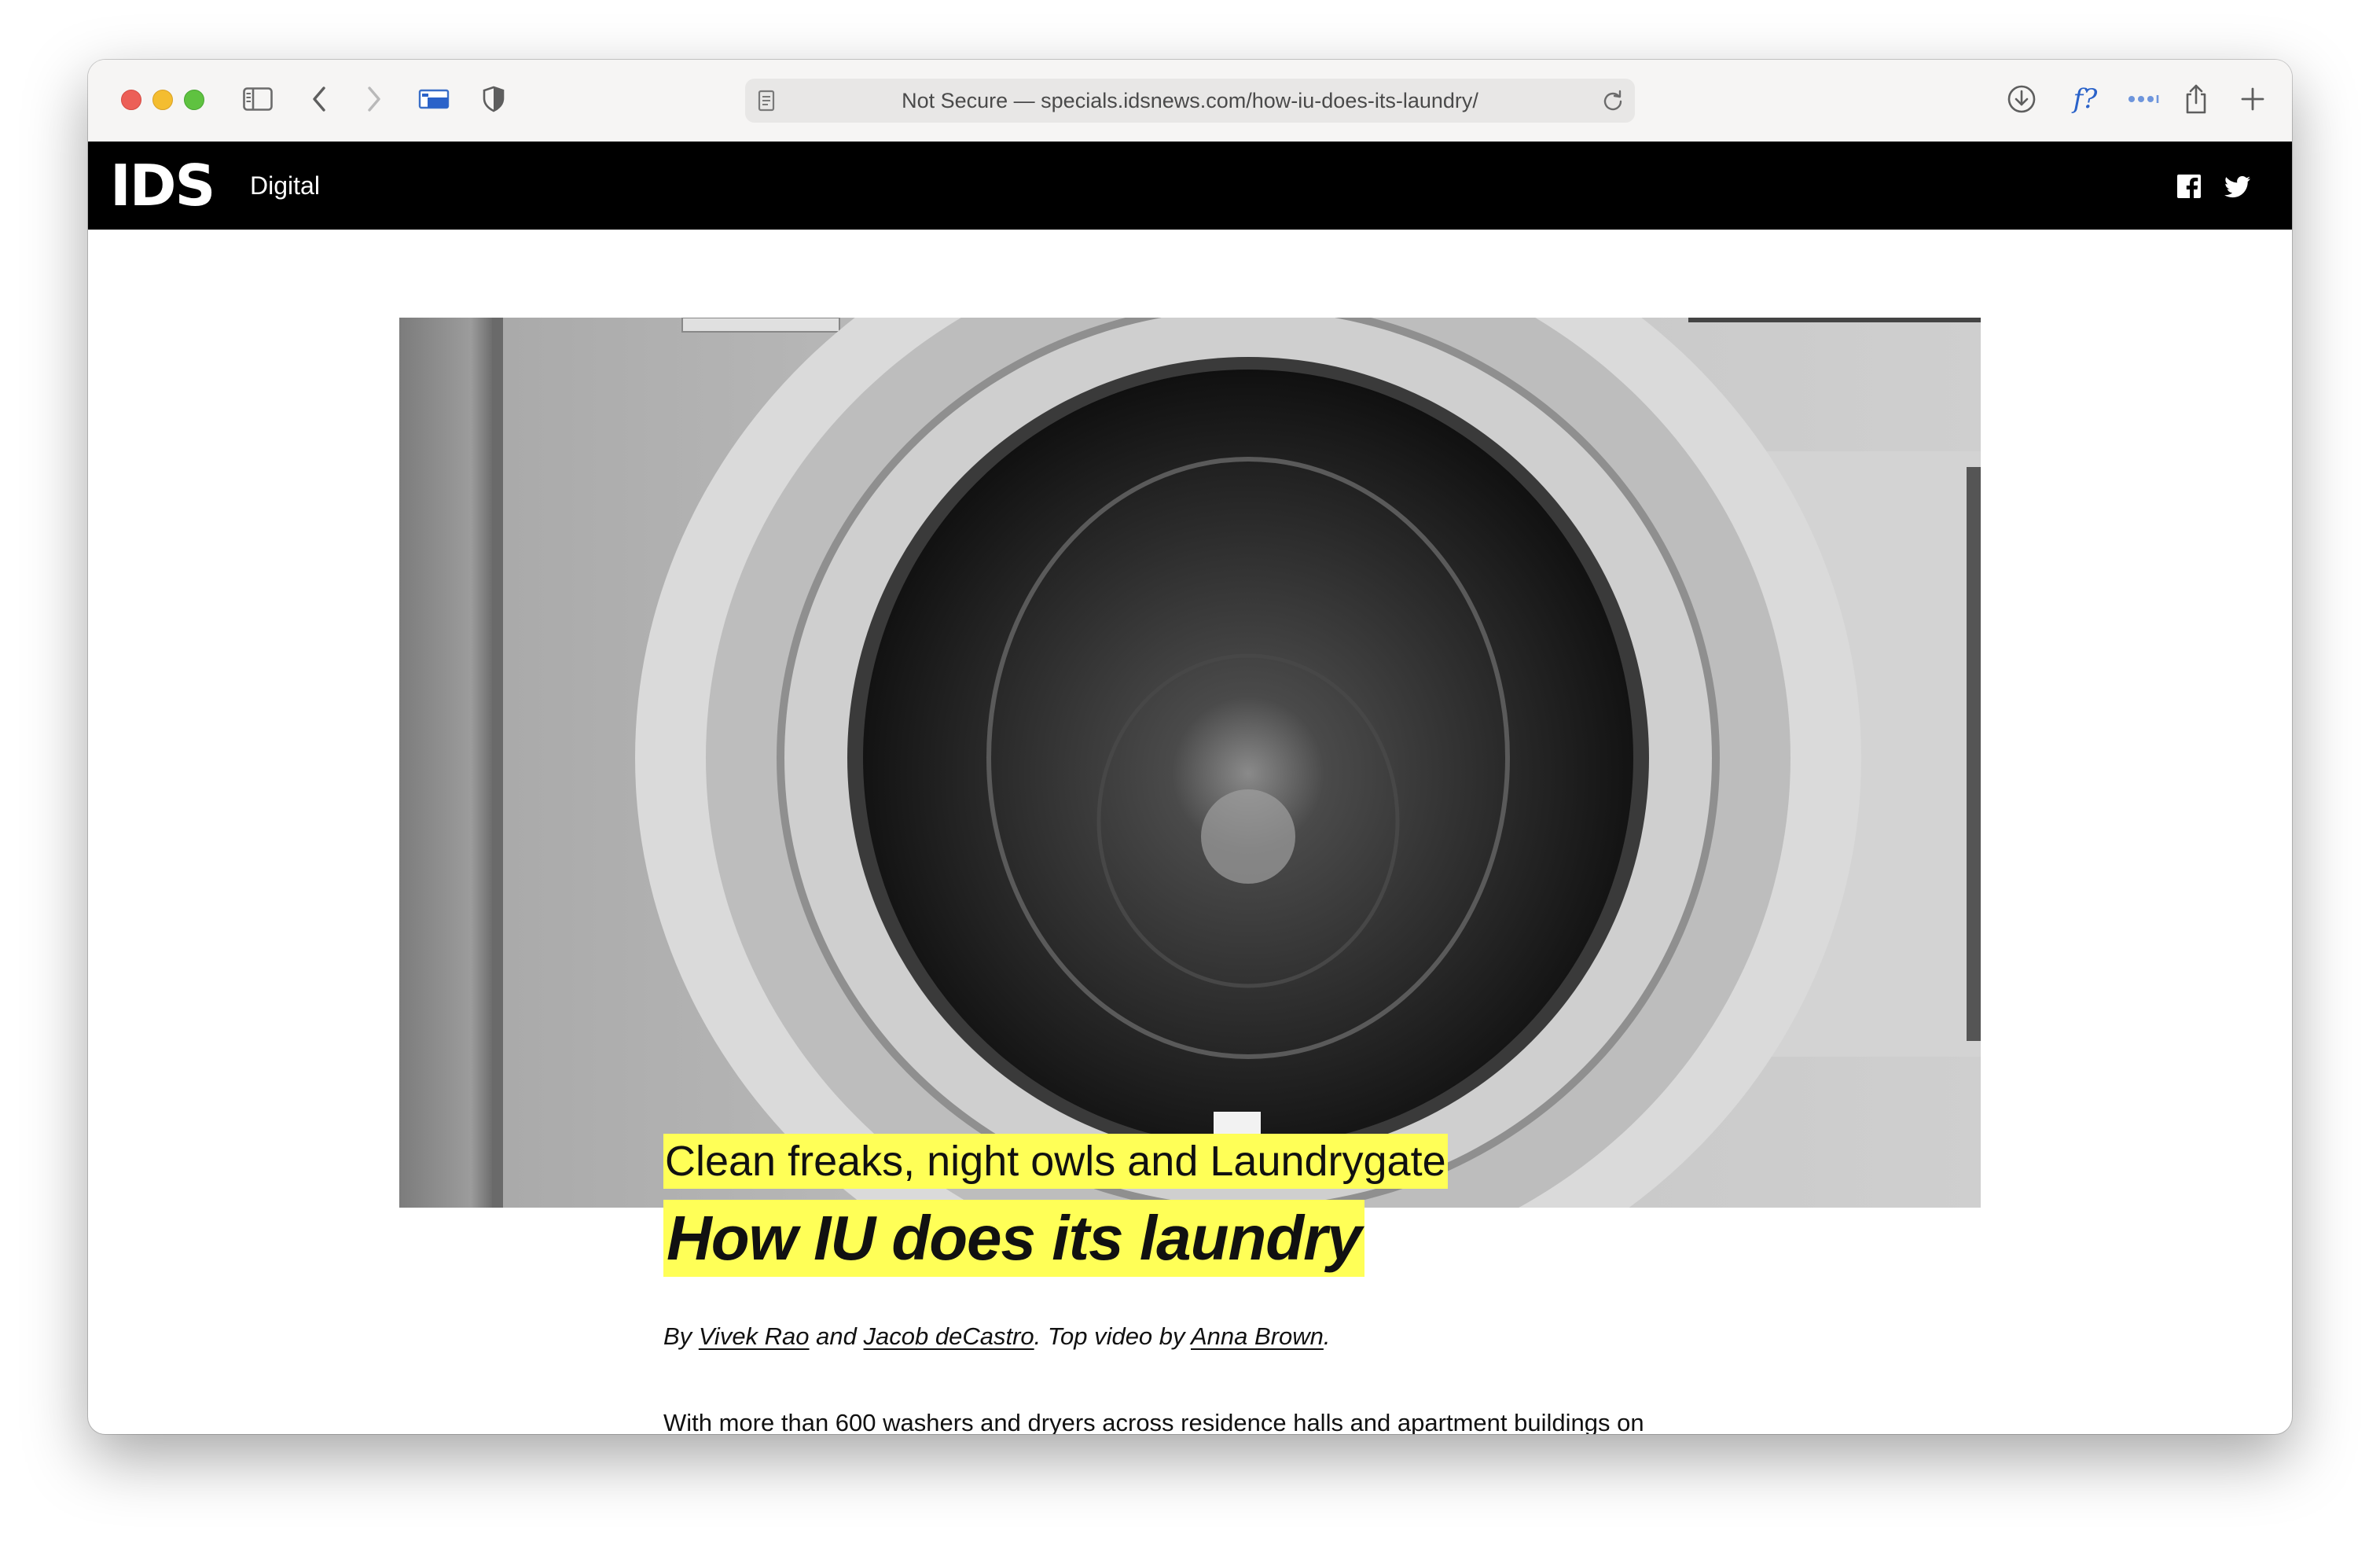 The width and height of the screenshot is (2380, 1552). What do you see at coordinates (949, 1336) in the screenshot?
I see `author-link-jacob-decastro: Jacob deCastro` at bounding box center [949, 1336].